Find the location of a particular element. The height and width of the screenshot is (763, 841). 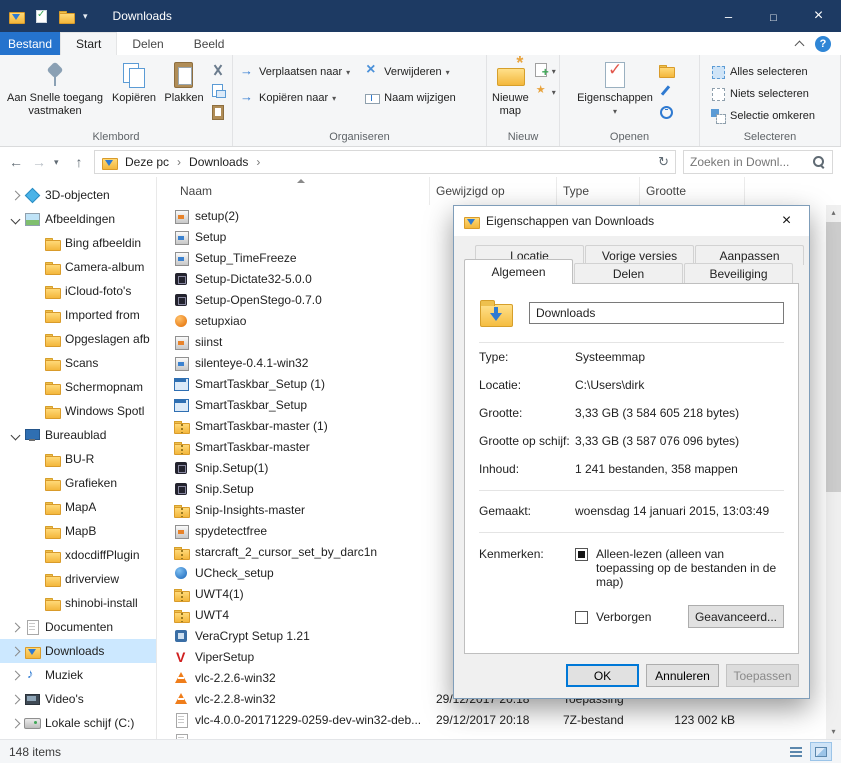

thumbnails-view-button is located at coordinates (821, 751).